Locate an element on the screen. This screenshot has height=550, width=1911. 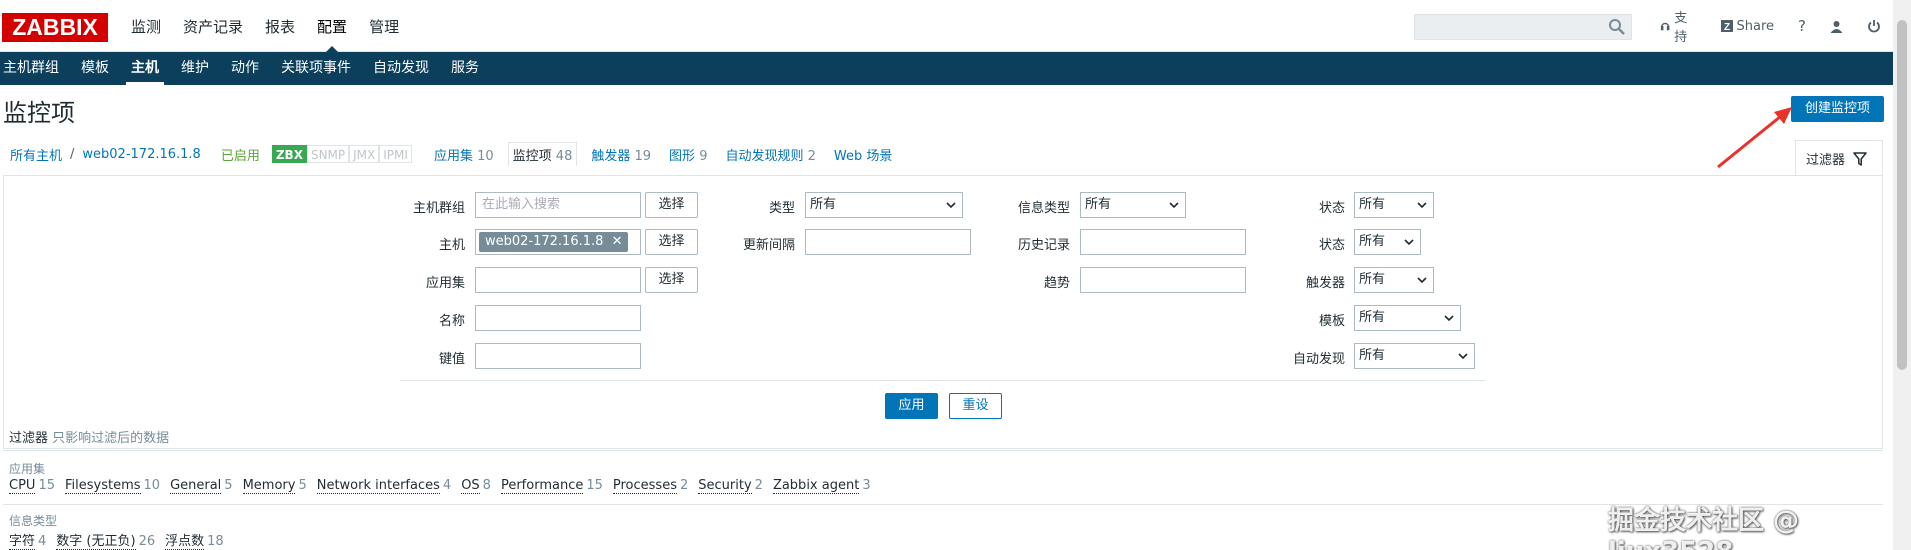
headset-icon is located at coordinates (1665, 26).